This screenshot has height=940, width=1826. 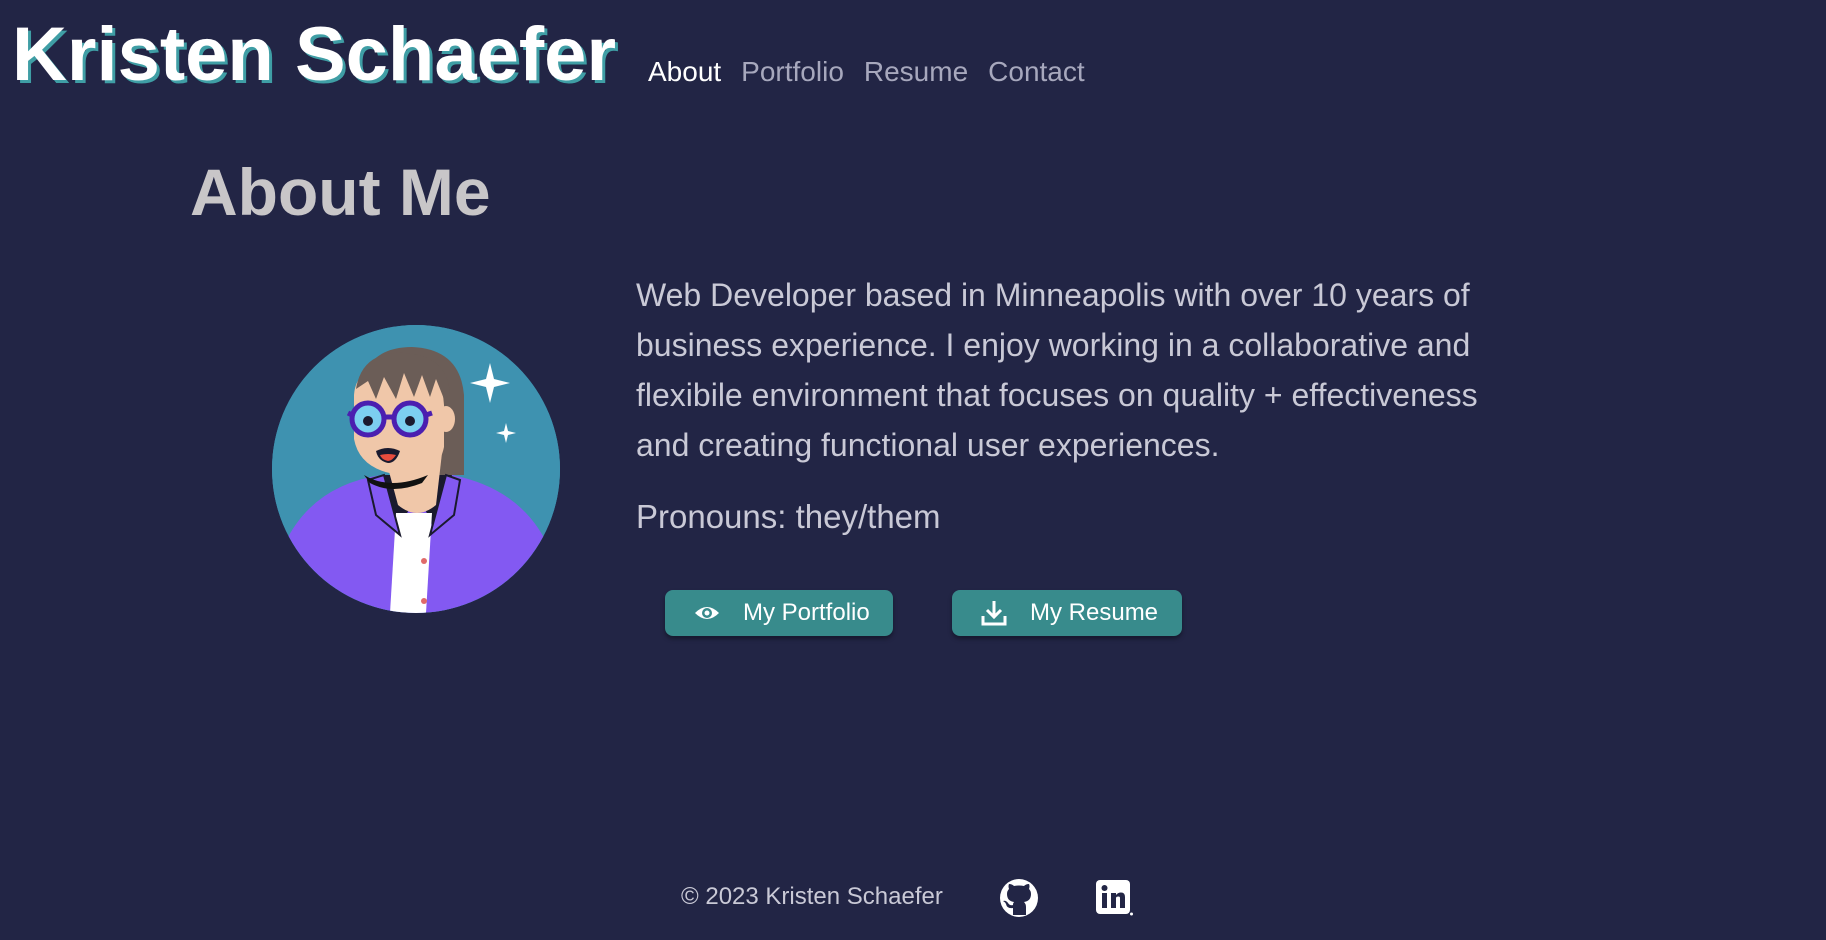 I want to click on download-icon, so click(x=994, y=613).